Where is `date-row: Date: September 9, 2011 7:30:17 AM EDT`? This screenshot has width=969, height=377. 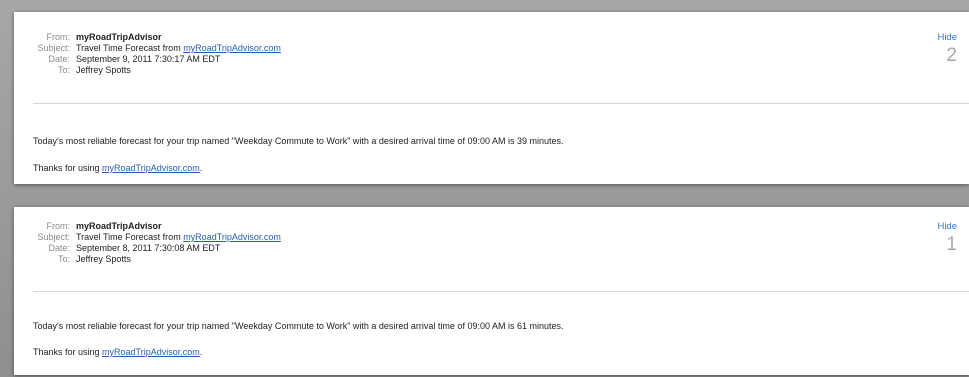 date-row: Date: September 9, 2011 7:30:17 AM EDT is located at coordinates (147, 59).